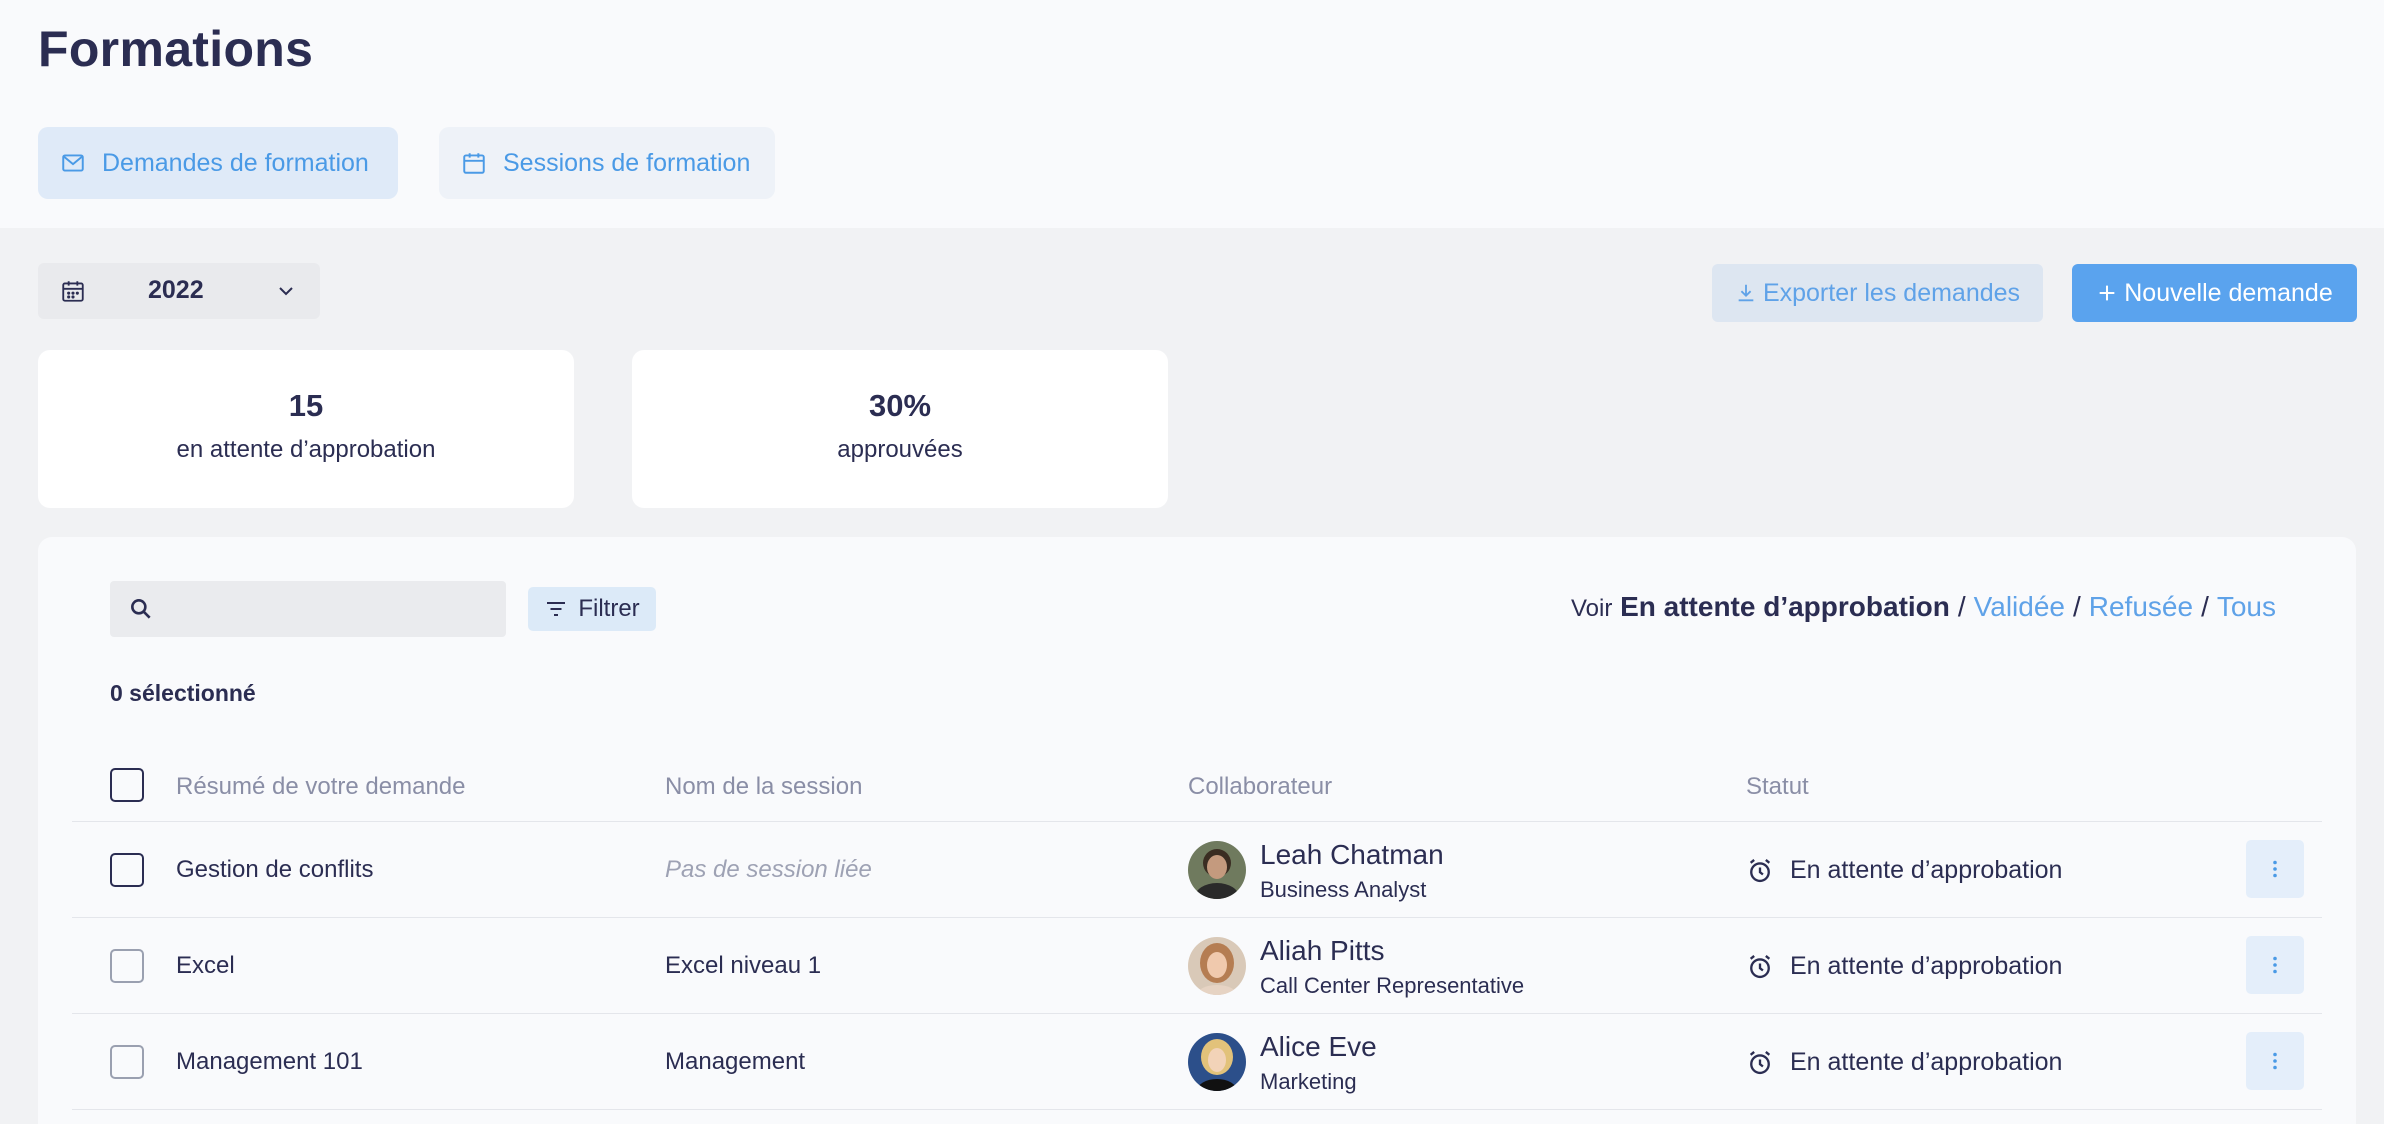 The image size is (2384, 1124). What do you see at coordinates (609, 608) in the screenshot?
I see `filter-label: Filtrer` at bounding box center [609, 608].